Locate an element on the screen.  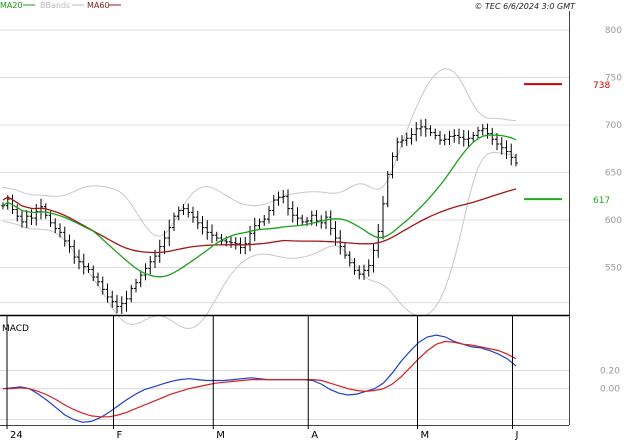
price-y-tick-label: 800 is located at coordinates (613, 31).